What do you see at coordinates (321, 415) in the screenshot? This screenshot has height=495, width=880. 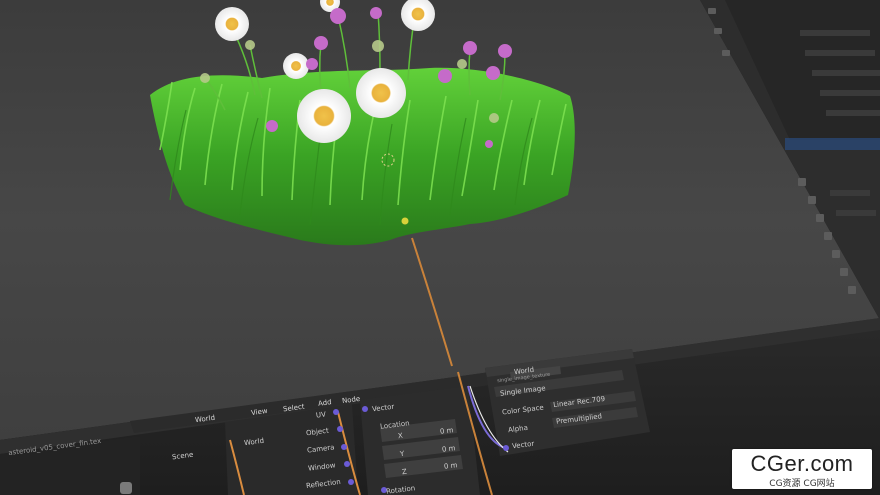 I see `output-uv: UV` at bounding box center [321, 415].